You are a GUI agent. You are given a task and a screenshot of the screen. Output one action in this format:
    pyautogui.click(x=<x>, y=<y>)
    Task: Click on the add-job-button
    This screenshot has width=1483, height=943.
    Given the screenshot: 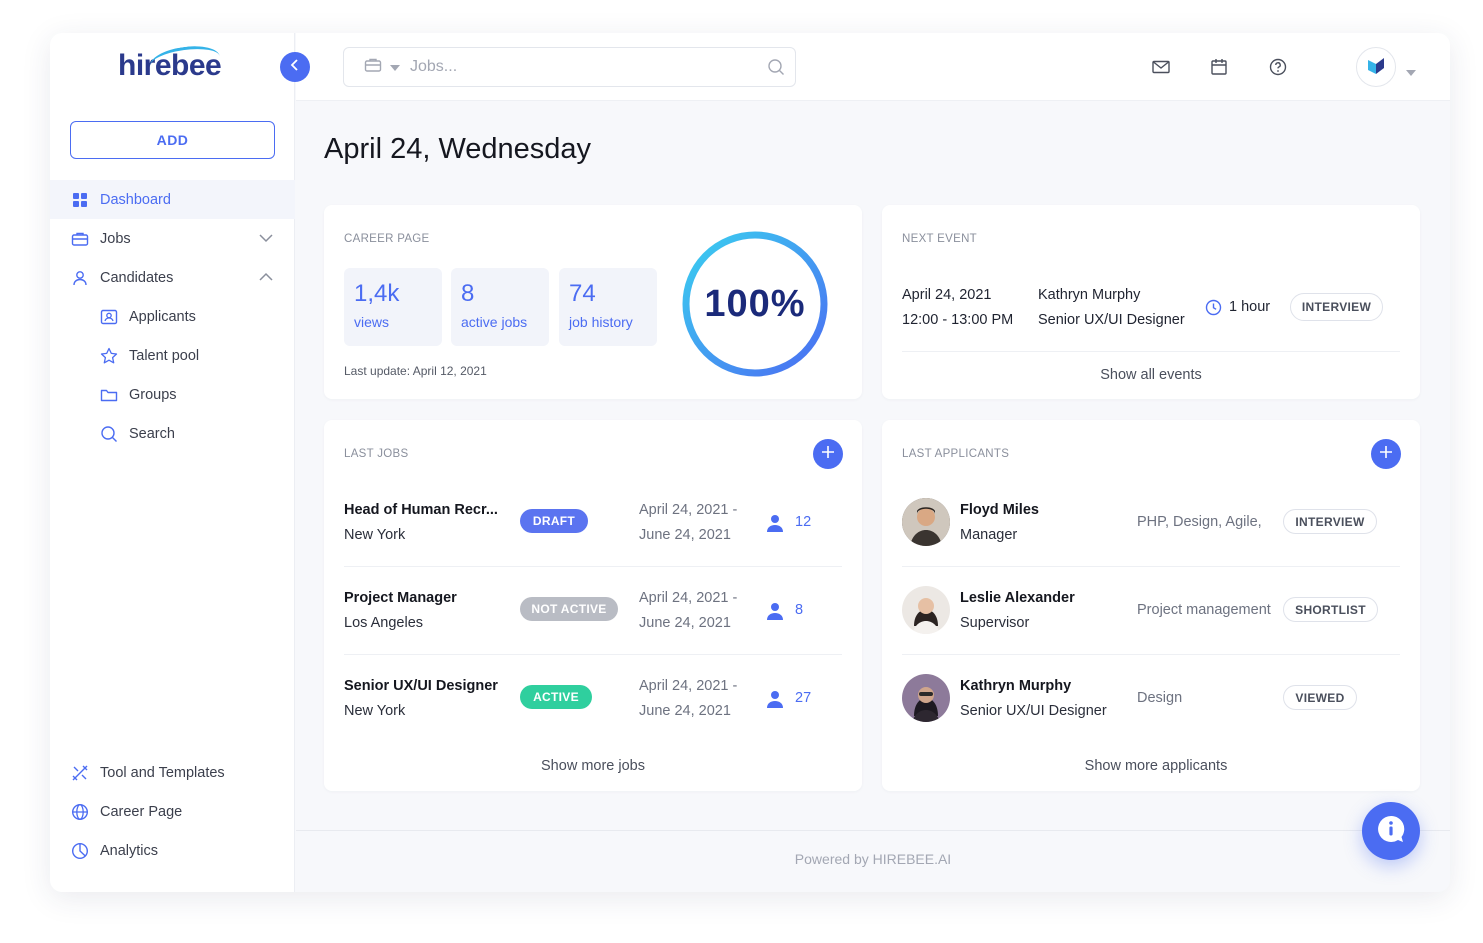 What is the action you would take?
    pyautogui.click(x=828, y=454)
    